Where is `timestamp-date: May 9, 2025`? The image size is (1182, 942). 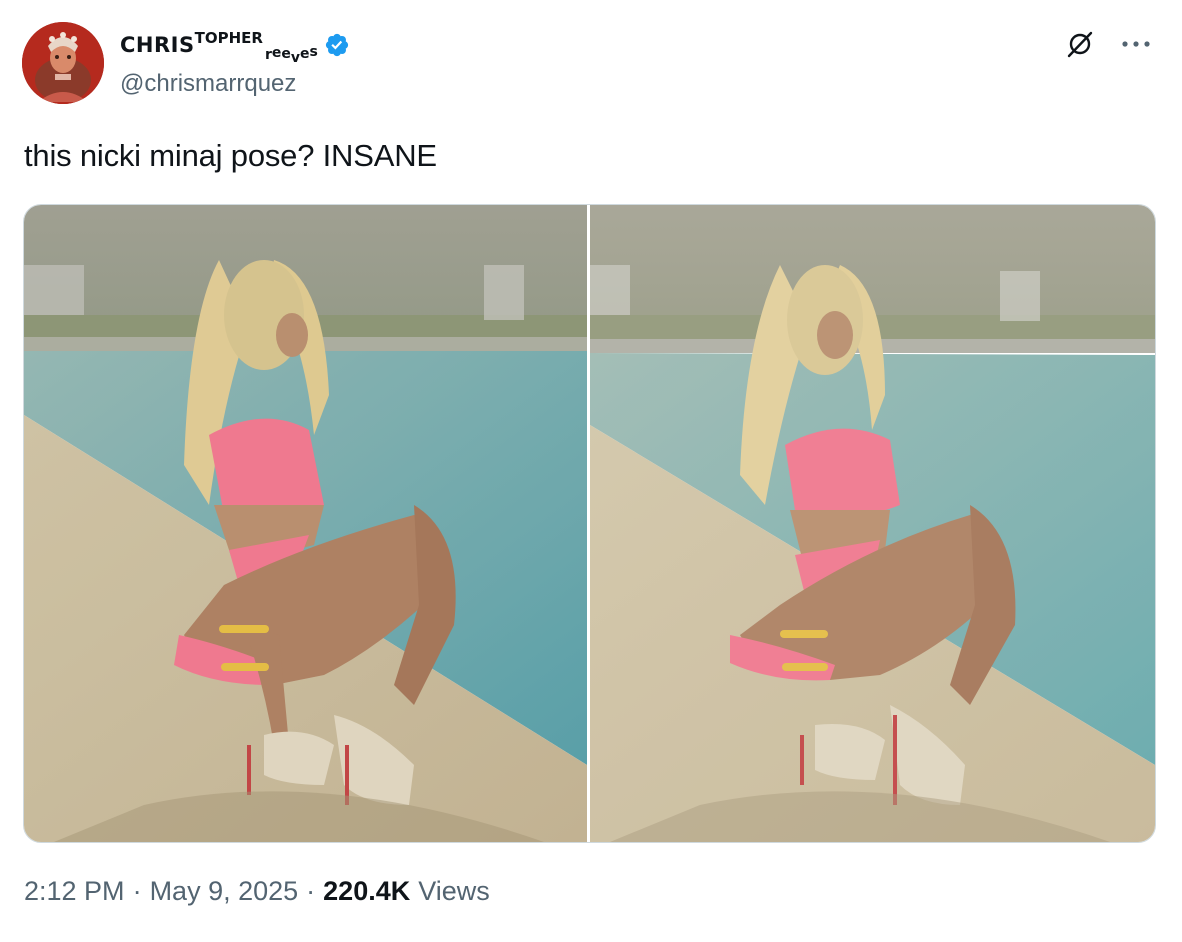 timestamp-date: May 9, 2025 is located at coordinates (224, 891).